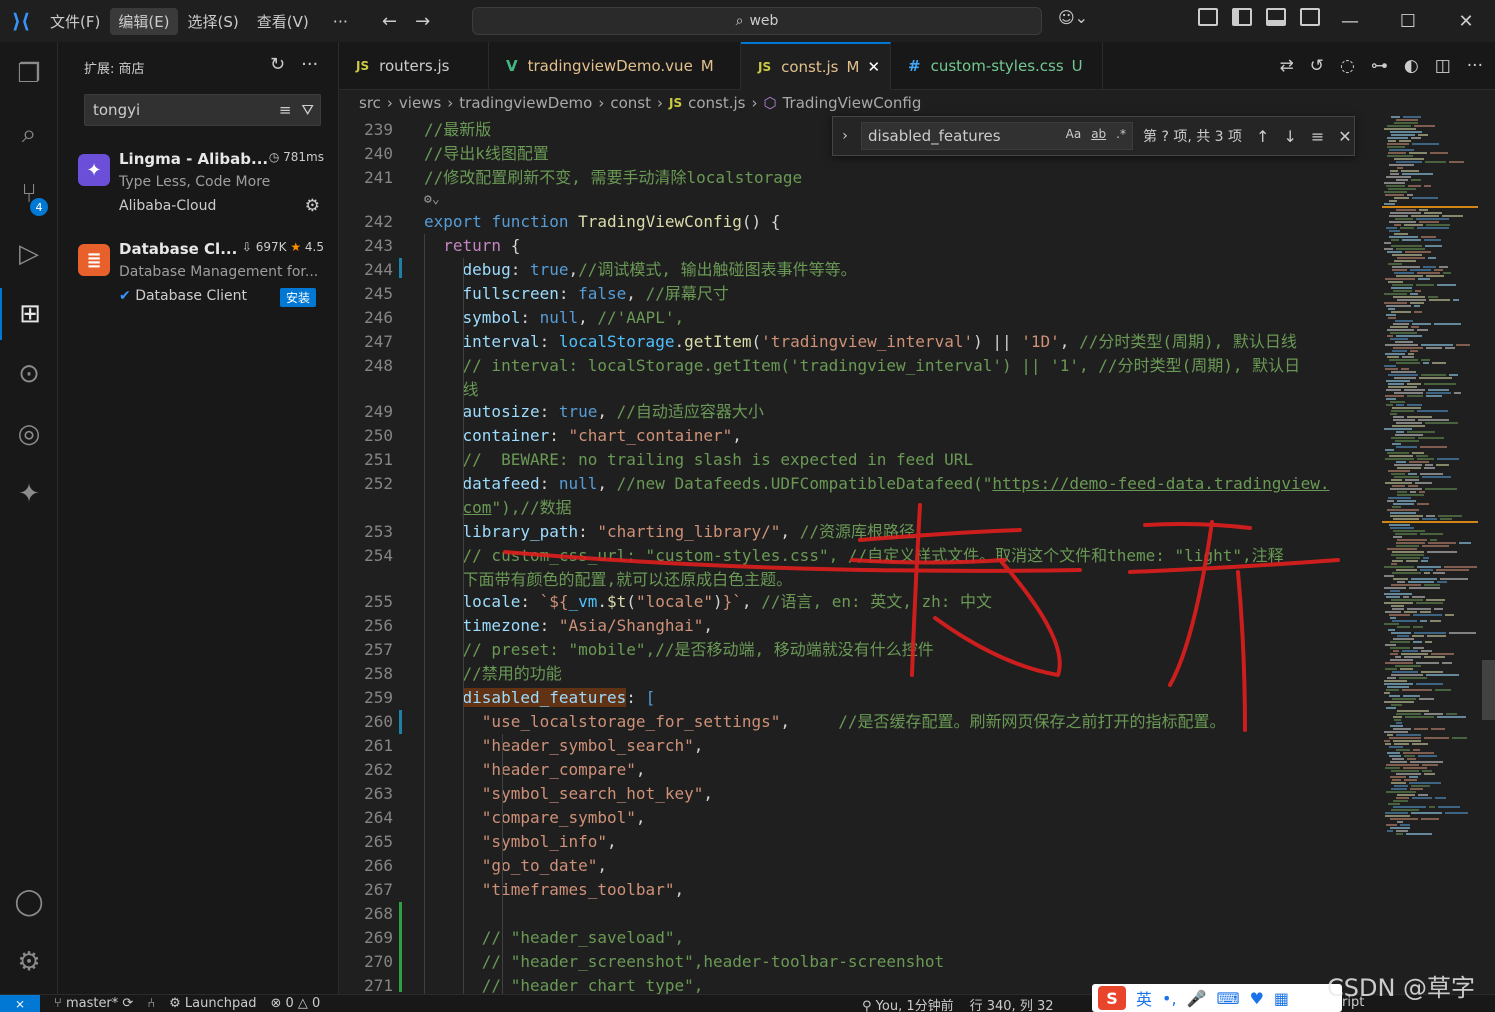 The height and width of the screenshot is (1012, 1495). Describe the element at coordinates (859, 842) in the screenshot. I see `code-line: 265 "symbol_info",` at that location.